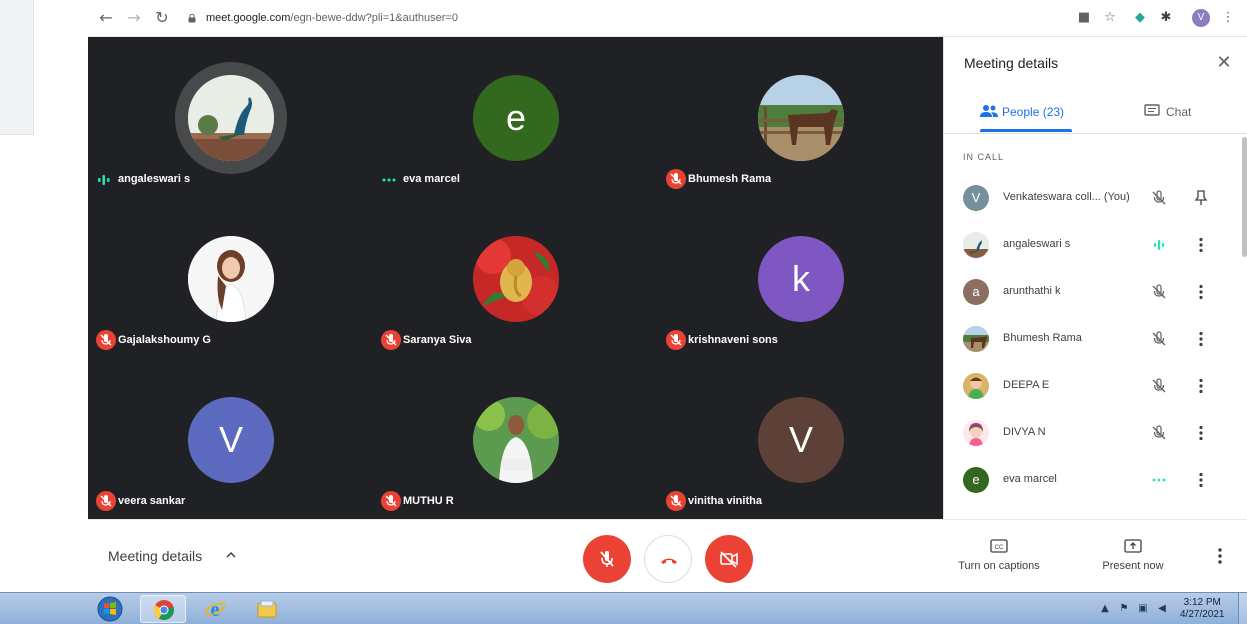  What do you see at coordinates (1140, 18) in the screenshot?
I see `extension-icon: ◆` at bounding box center [1140, 18].